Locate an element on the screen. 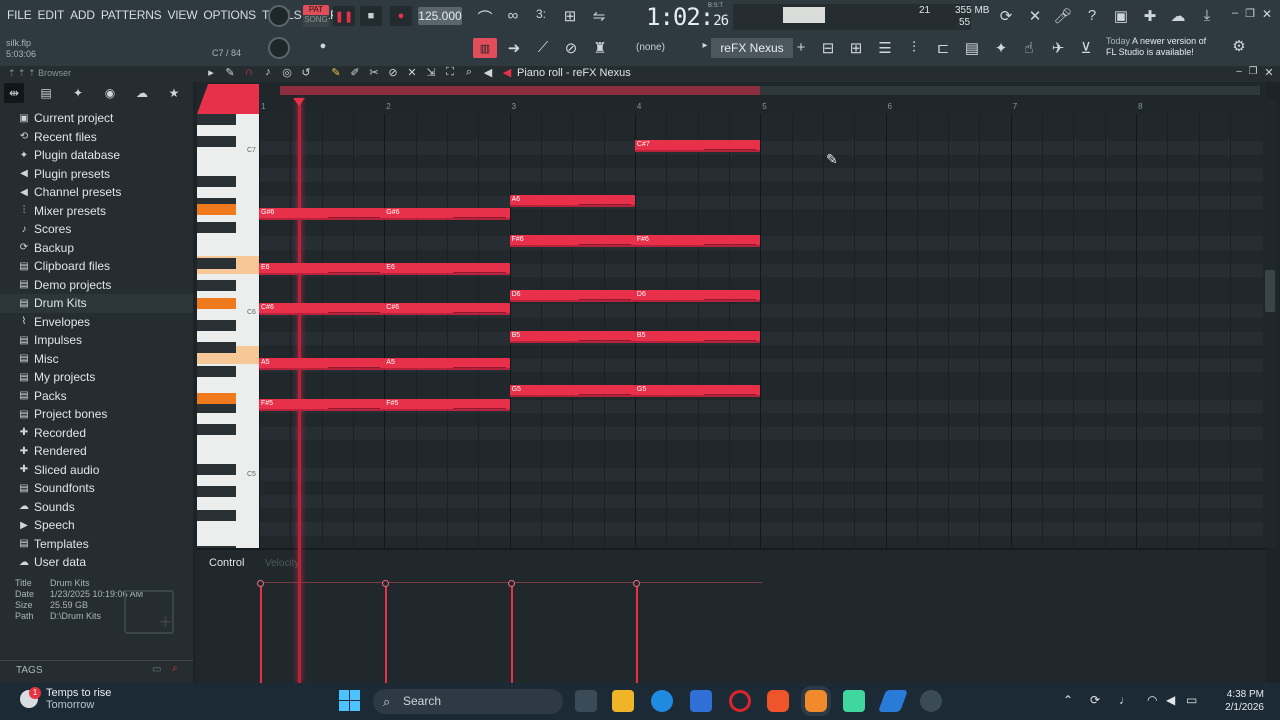 The width and height of the screenshot is (1280, 720). draw-tool-icon: ✎ is located at coordinates (336, 72).